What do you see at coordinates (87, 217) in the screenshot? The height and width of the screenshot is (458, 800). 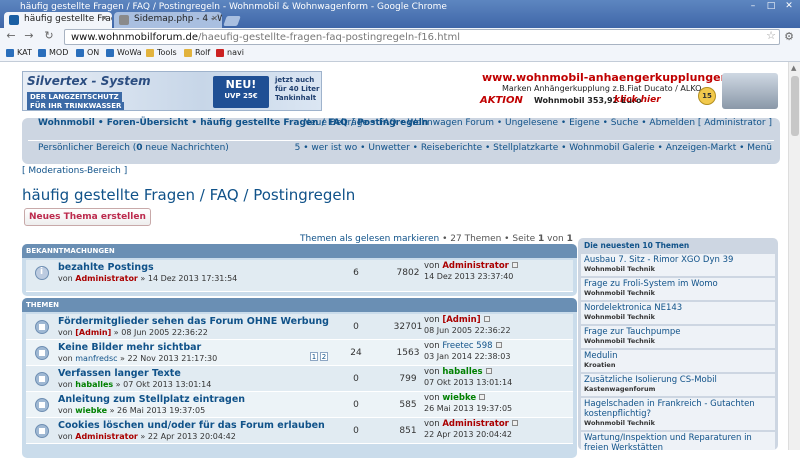 I see `new-topic-button: Neues Thema erstellen` at bounding box center [87, 217].